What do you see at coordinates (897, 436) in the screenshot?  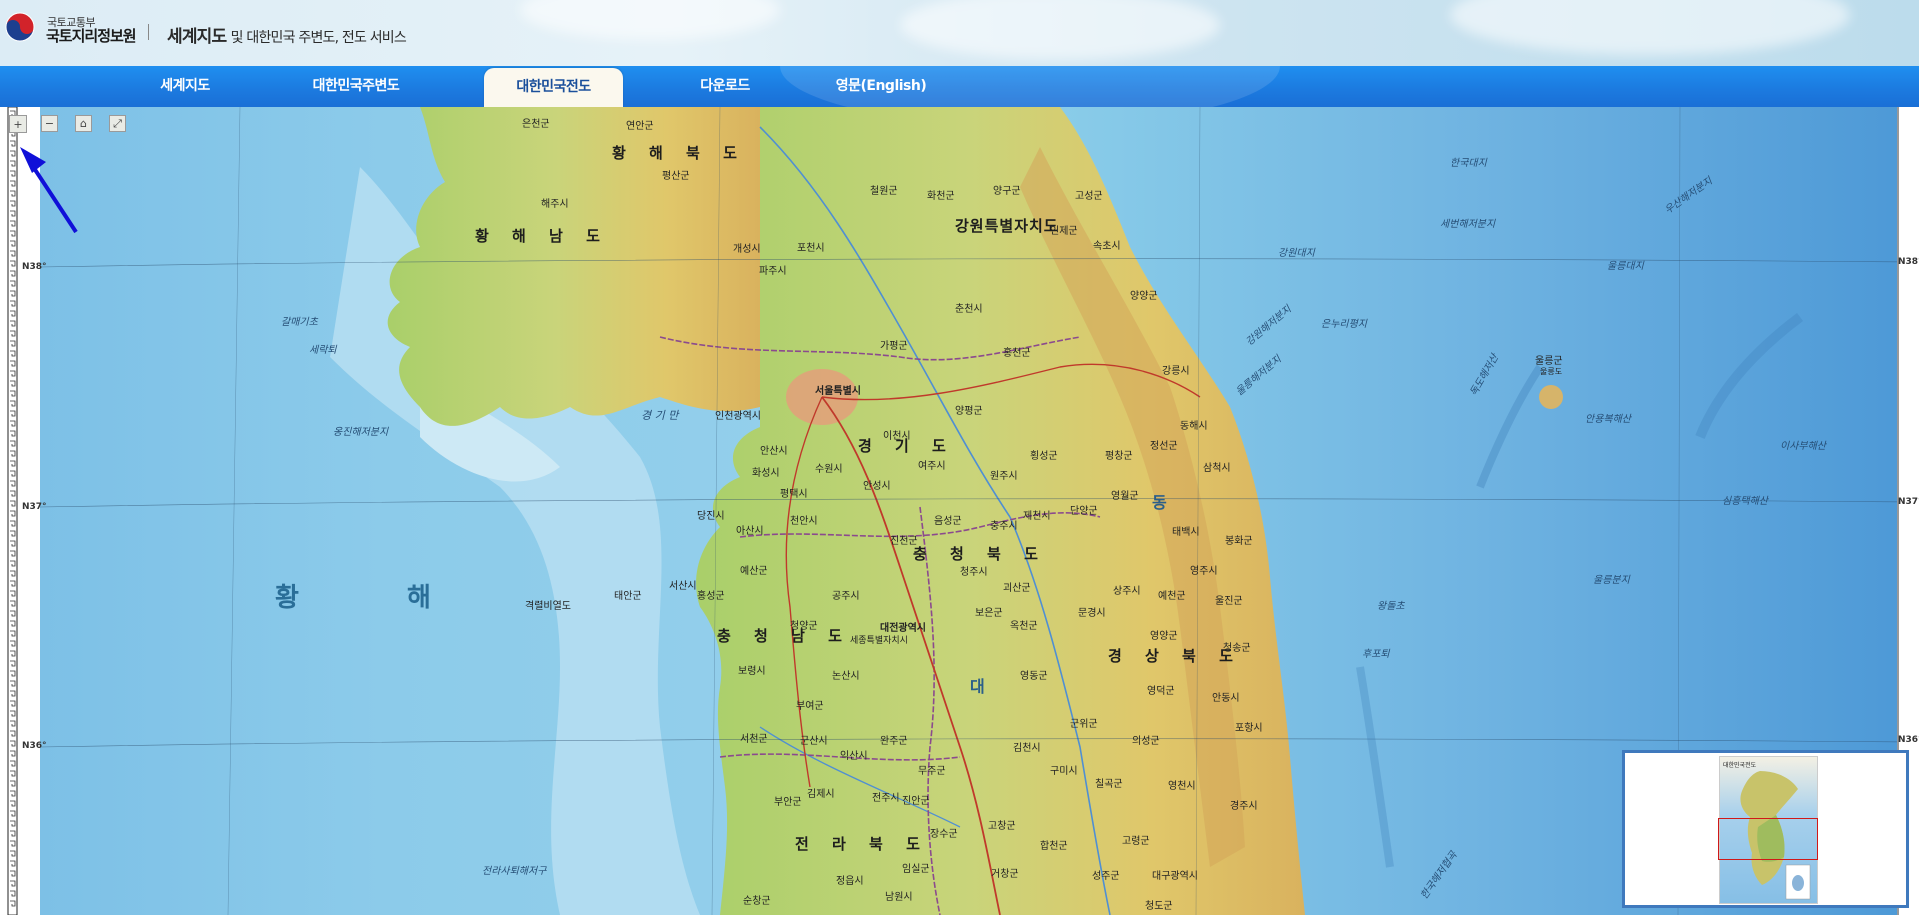 I see `town-label: 이천시` at bounding box center [897, 436].